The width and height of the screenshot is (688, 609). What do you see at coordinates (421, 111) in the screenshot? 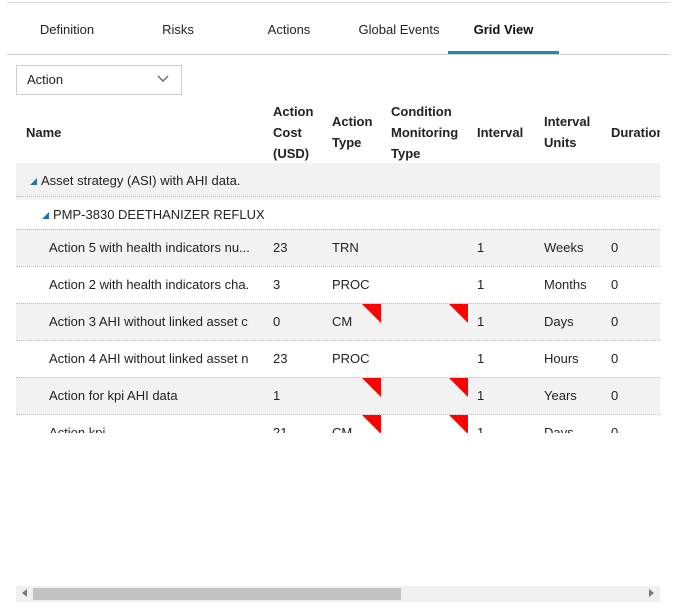
I see `header-line: Condition` at bounding box center [421, 111].